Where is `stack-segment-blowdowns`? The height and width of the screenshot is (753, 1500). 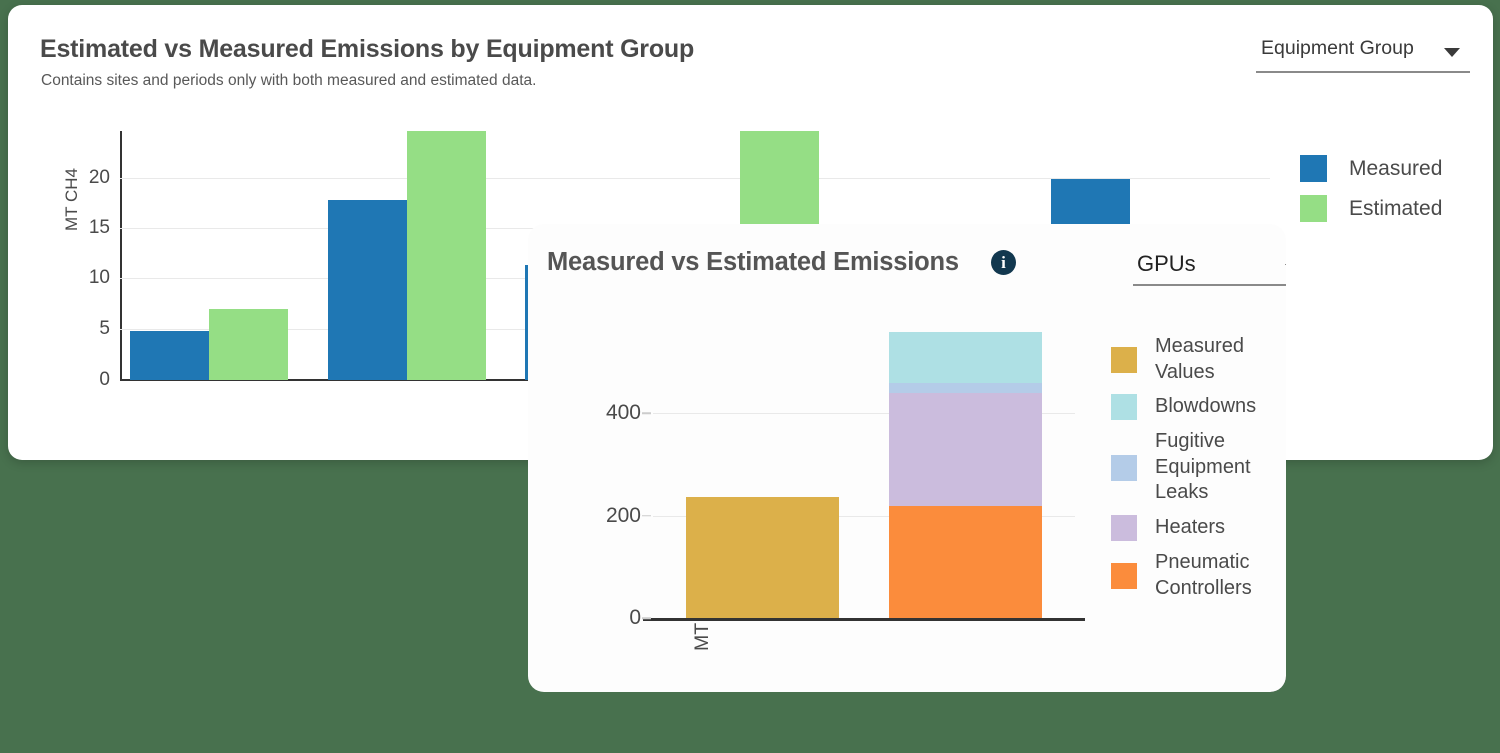 stack-segment-blowdowns is located at coordinates (965, 358).